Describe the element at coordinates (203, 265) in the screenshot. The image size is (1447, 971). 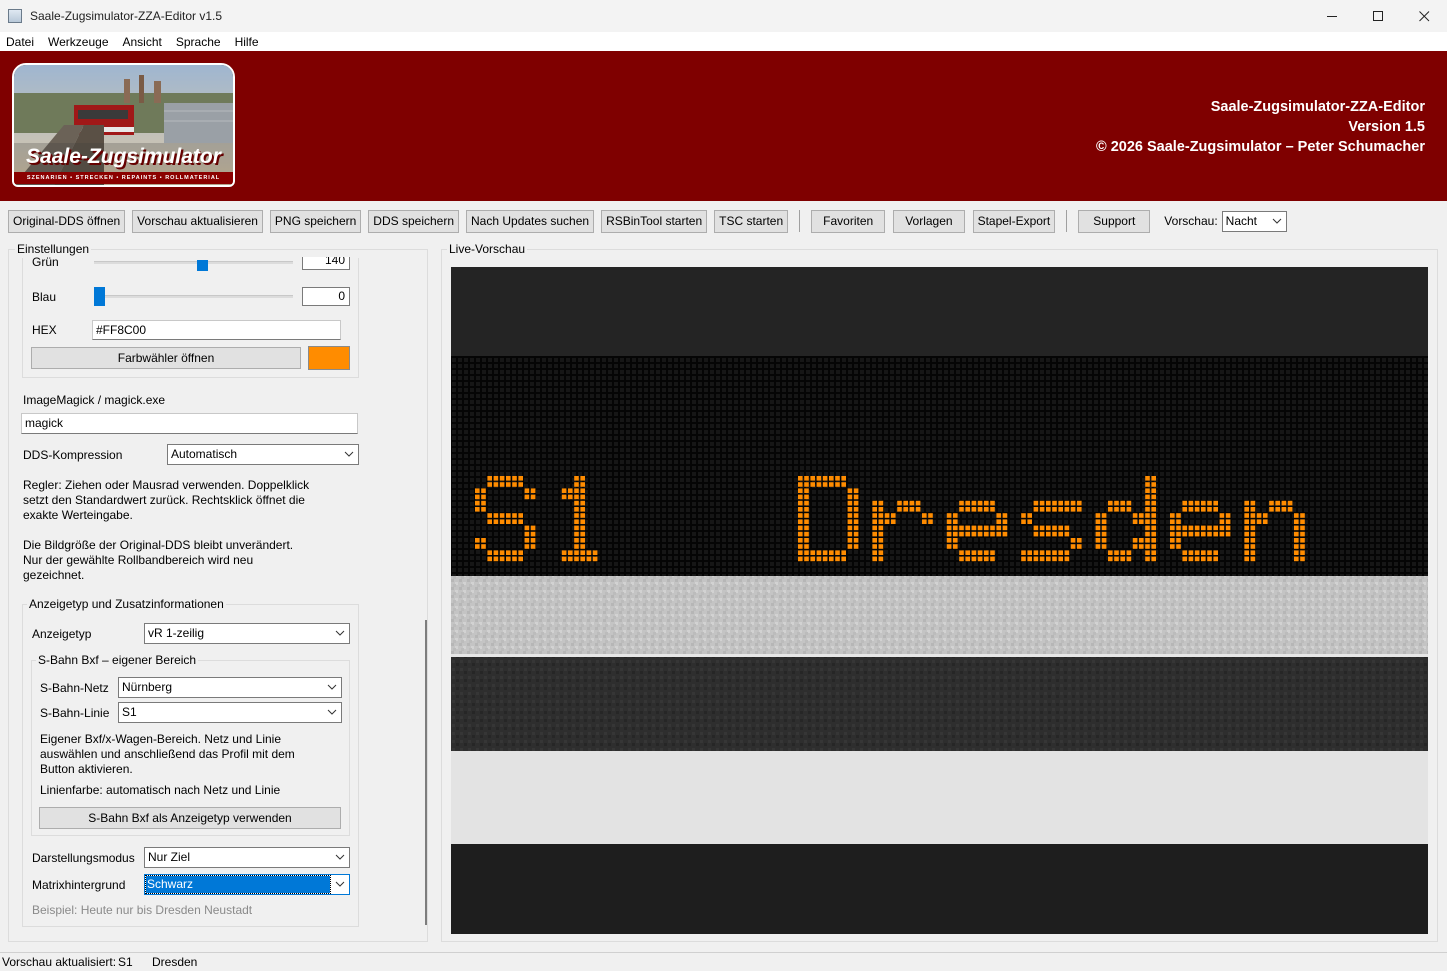
I see `green-slider-thumb` at that location.